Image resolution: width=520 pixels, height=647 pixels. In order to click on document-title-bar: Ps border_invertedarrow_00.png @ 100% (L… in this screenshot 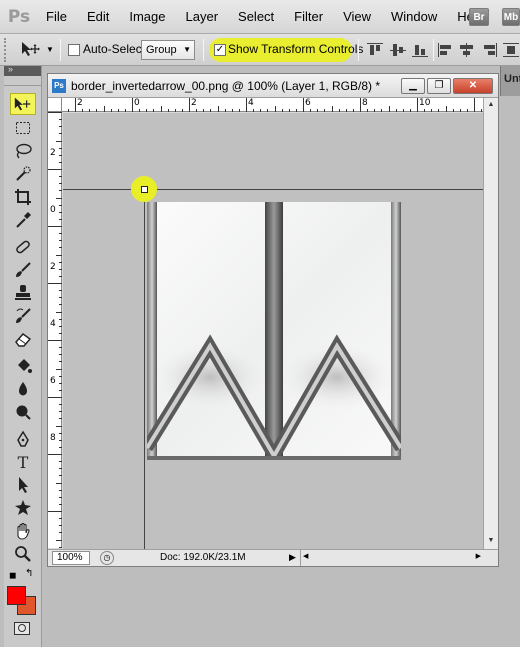, I will do `click(273, 86)`.